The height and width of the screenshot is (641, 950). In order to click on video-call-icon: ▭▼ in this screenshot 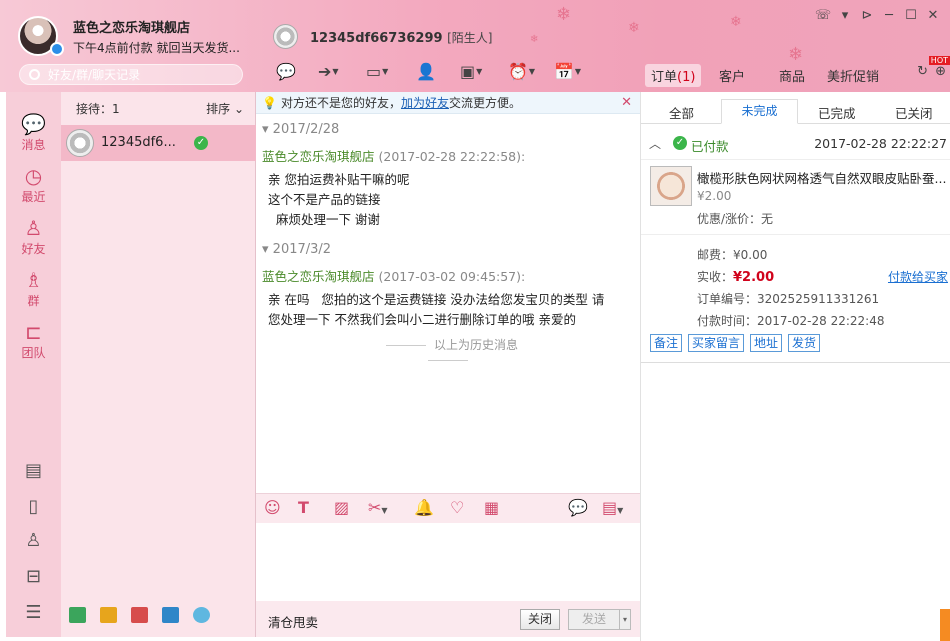, I will do `click(377, 72)`.